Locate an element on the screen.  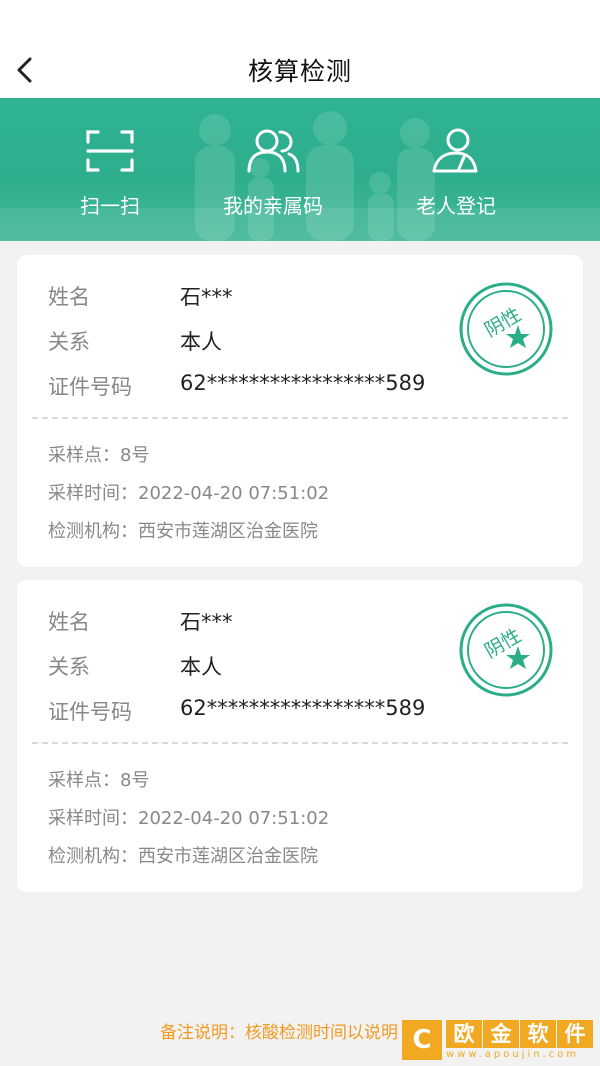
watermark-logo-mark: C is located at coordinates (422, 1040).